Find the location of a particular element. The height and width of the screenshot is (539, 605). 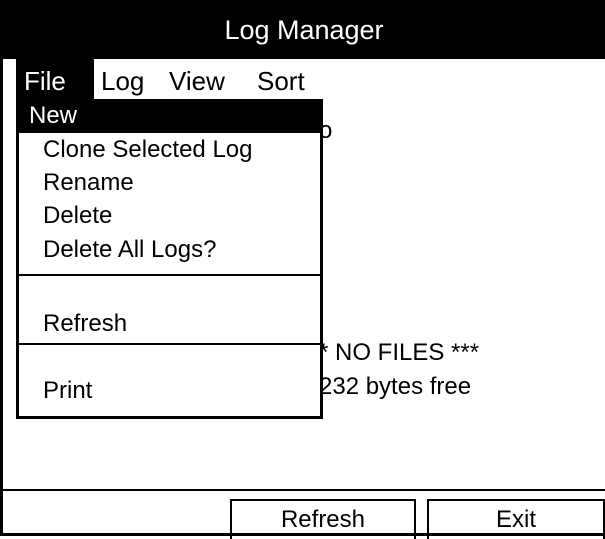

menu-item-delete-all-logs: Delete All Logs? is located at coordinates (169, 250).